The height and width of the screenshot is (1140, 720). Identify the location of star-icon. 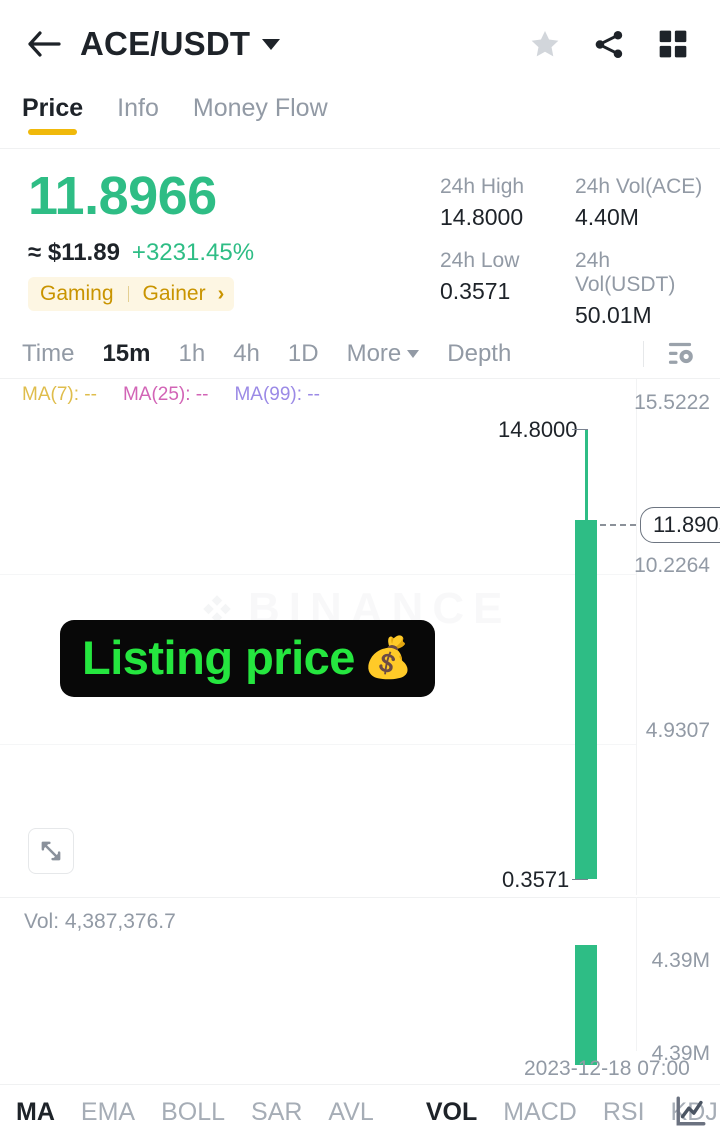
(545, 43).